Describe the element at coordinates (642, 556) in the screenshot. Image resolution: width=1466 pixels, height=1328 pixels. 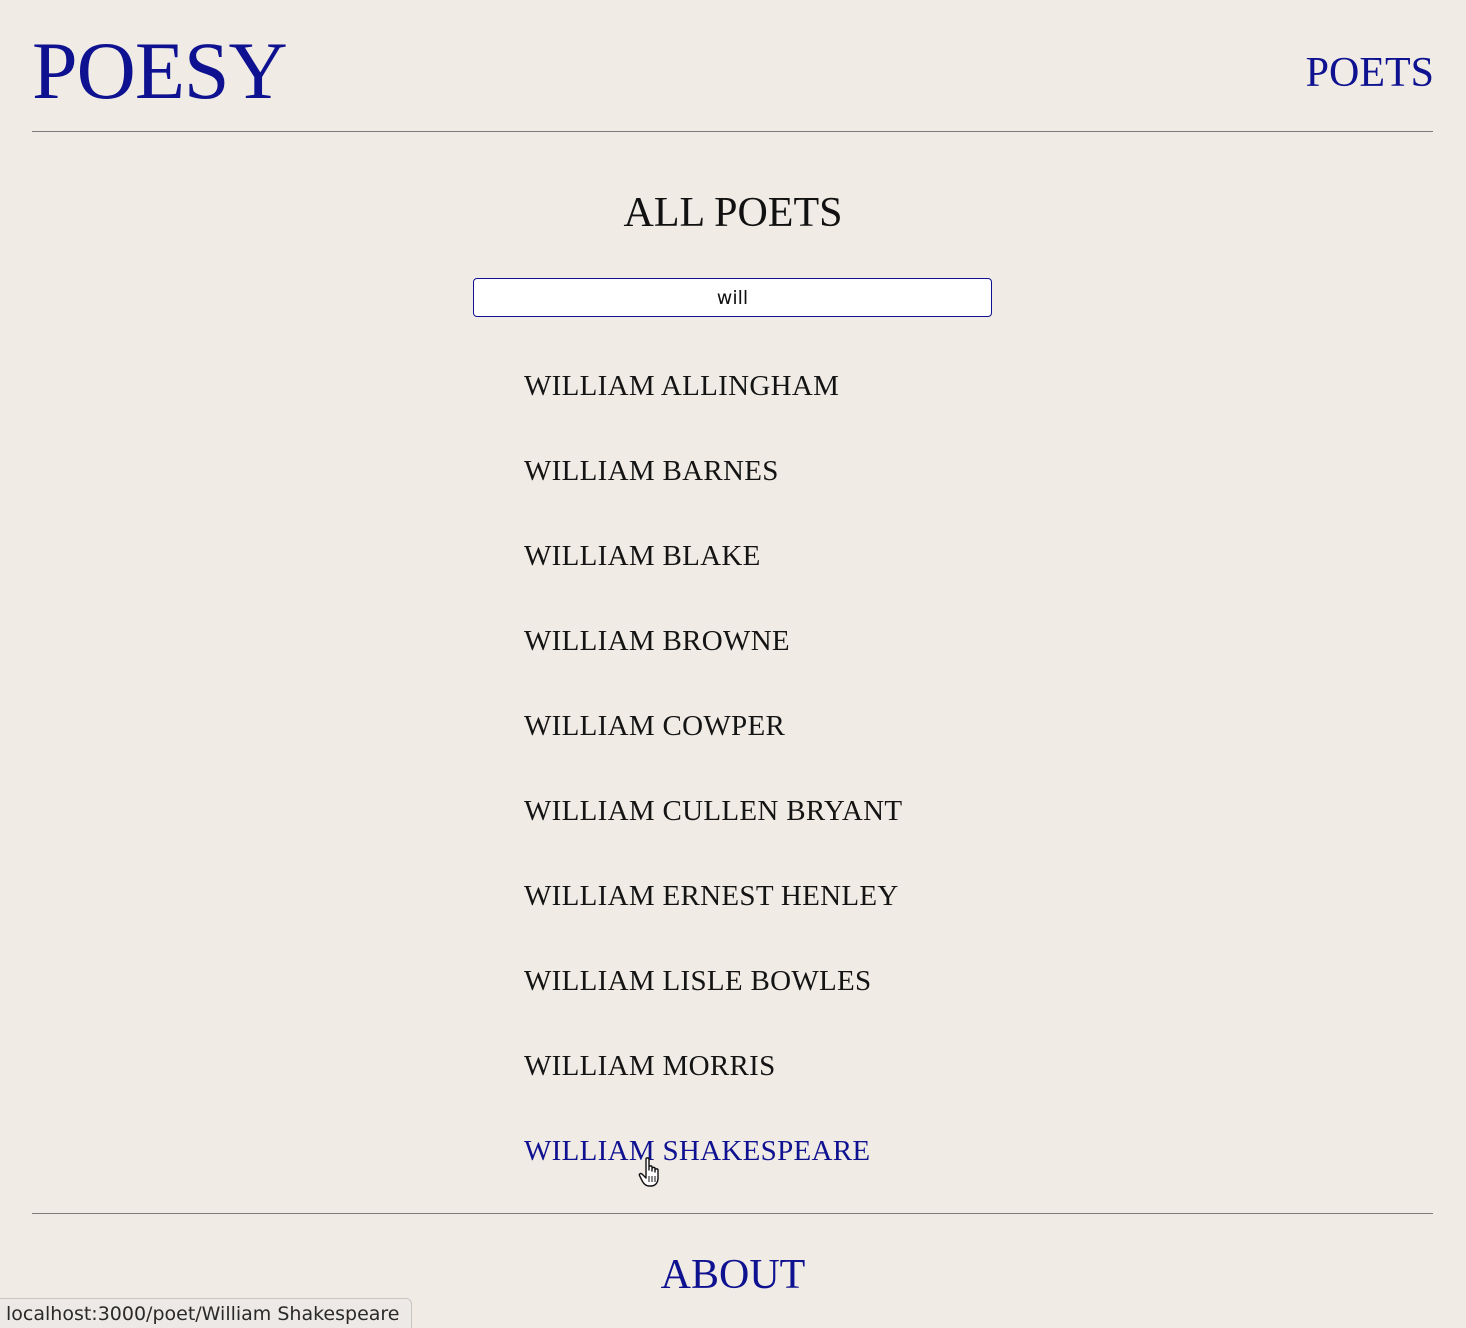
I see `poet-link: WILLIAM BLAKE` at that location.